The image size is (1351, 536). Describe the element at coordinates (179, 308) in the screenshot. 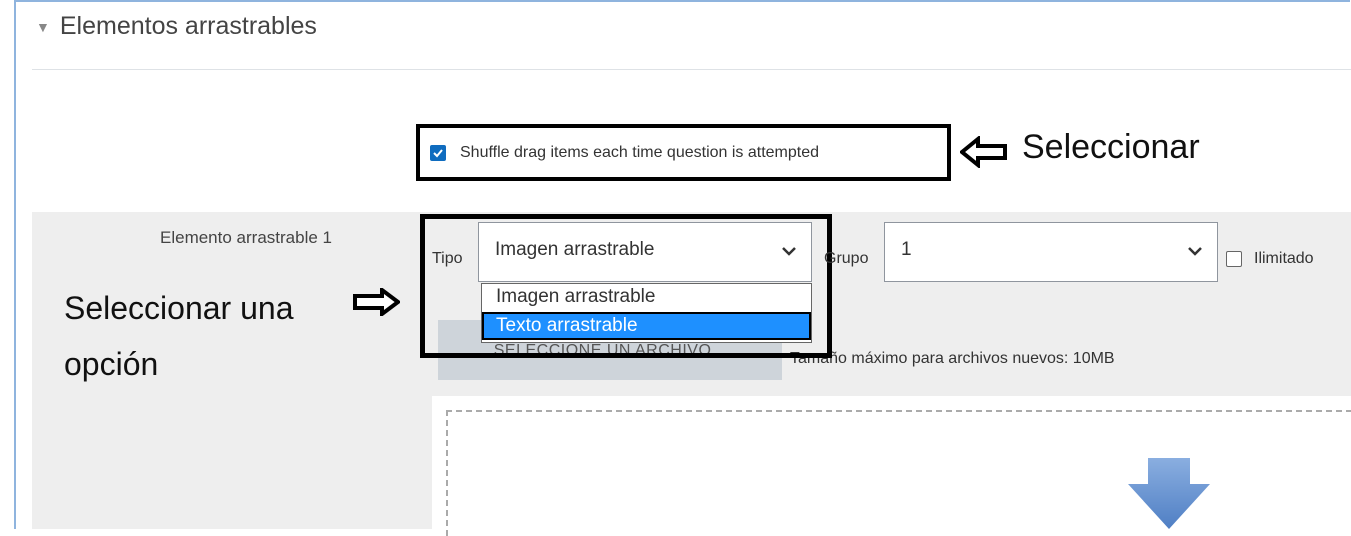

I see `annotation-line-1: Seleccionar una` at that location.